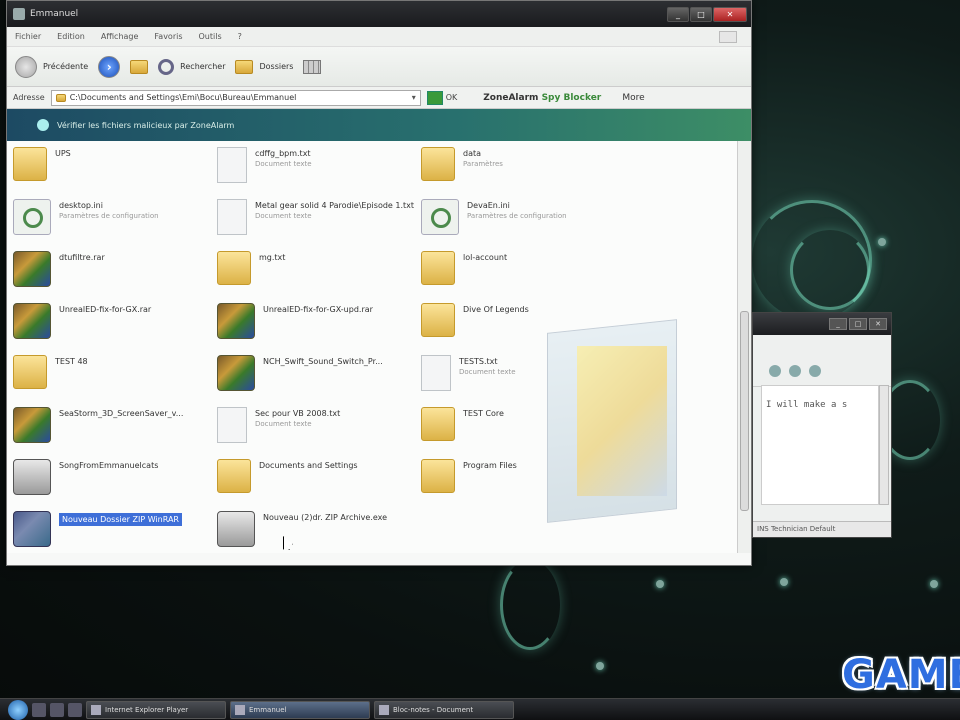 The height and width of the screenshot is (720, 960). Describe the element at coordinates (325, 517) in the screenshot. I see `file-name: Nouveau (2)dr. ZIP Archive.exe` at that location.